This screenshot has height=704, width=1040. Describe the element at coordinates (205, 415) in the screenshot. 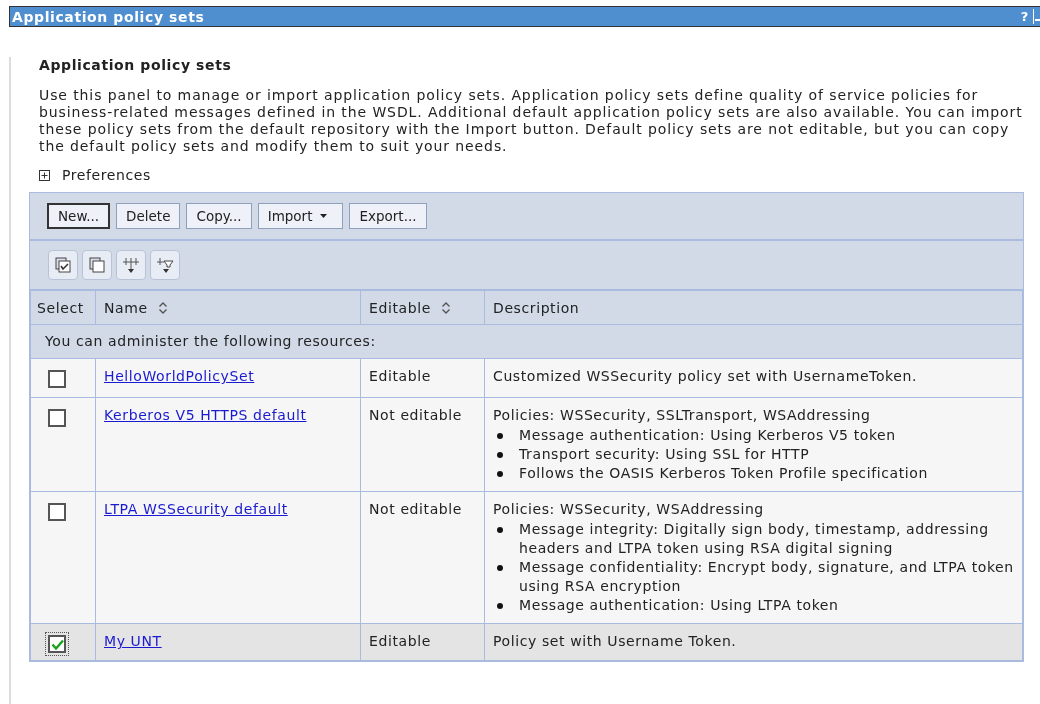

I see `policy-set-link: Kerberos V5 HTTPS default` at that location.